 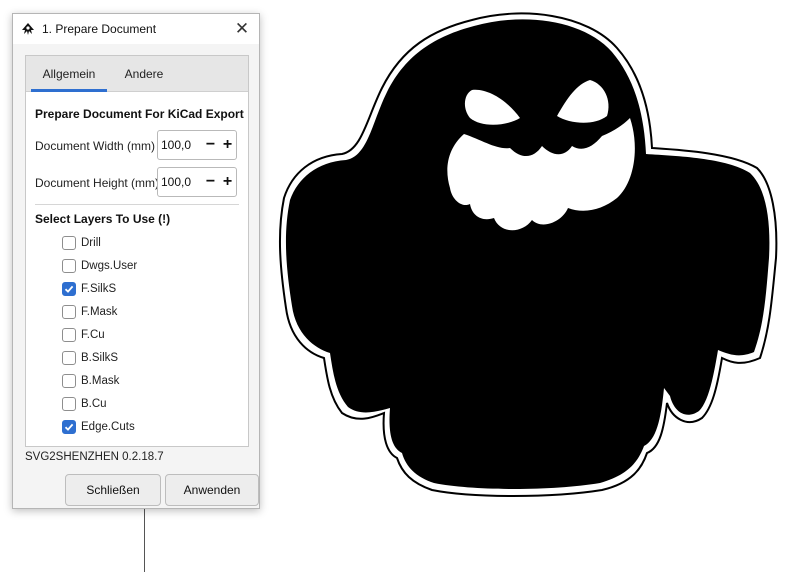 I want to click on tab-andere: Andere, so click(x=144, y=74).